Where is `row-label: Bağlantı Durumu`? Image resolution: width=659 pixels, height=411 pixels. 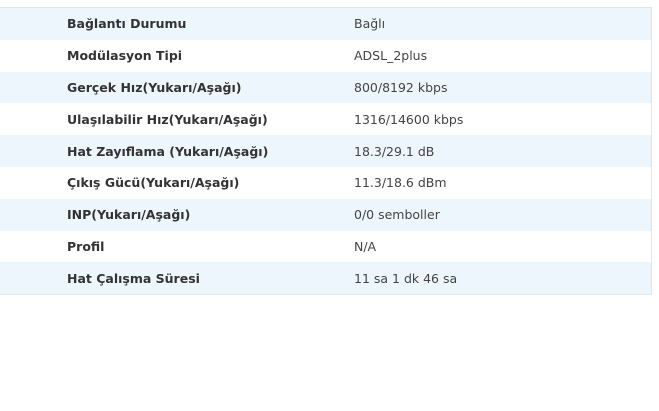 row-label: Bağlantı Durumu is located at coordinates (127, 24).